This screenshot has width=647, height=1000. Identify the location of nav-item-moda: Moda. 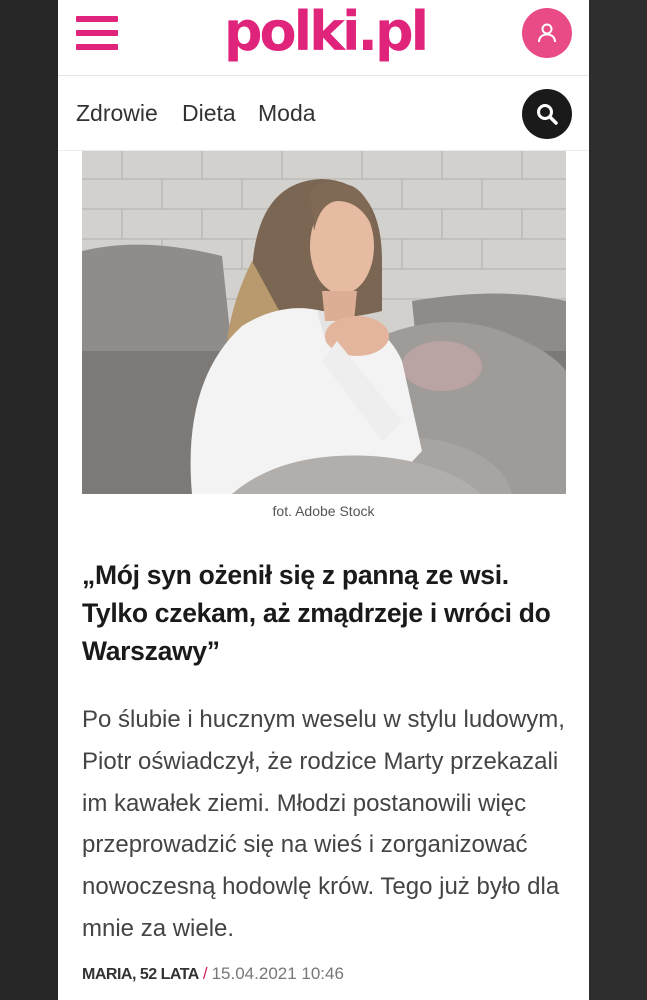
(287, 113).